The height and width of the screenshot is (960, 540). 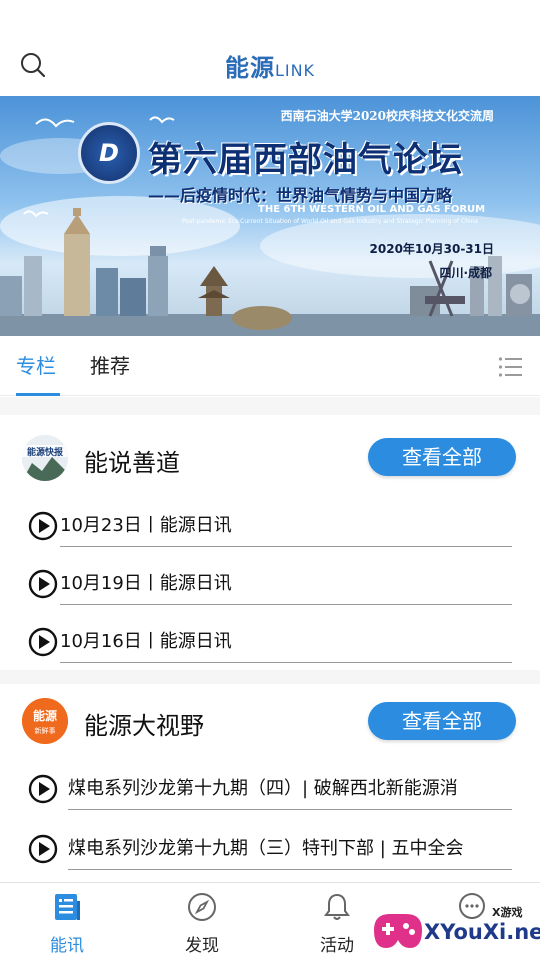 What do you see at coordinates (109, 153) in the screenshot?
I see `university-emblem: D` at bounding box center [109, 153].